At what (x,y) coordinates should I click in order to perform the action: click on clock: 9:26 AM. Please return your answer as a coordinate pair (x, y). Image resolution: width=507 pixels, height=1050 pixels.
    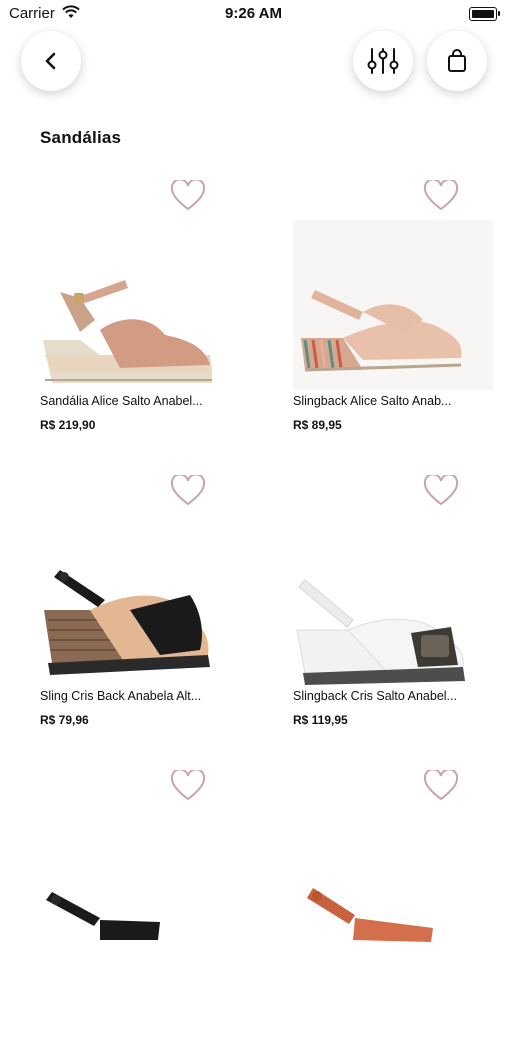
    Looking at the image, I should click on (253, 13).